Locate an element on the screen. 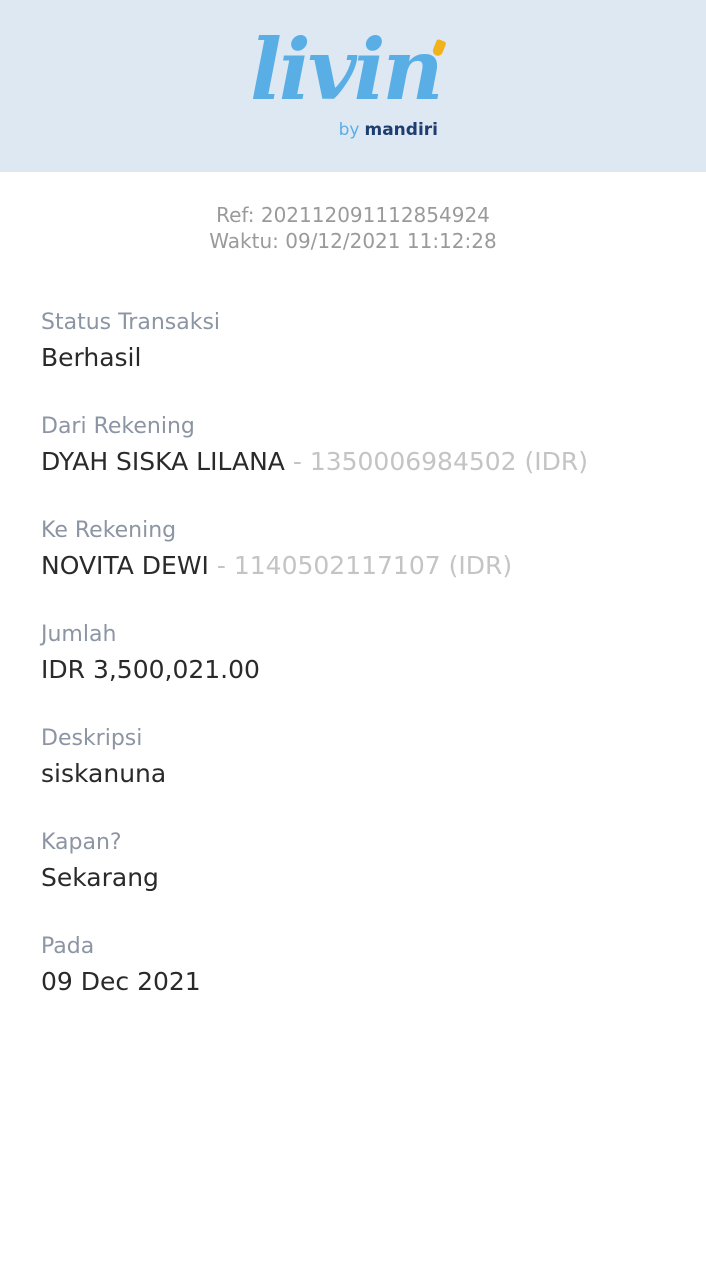  from-account-label: Dari Rekening is located at coordinates (118, 426).